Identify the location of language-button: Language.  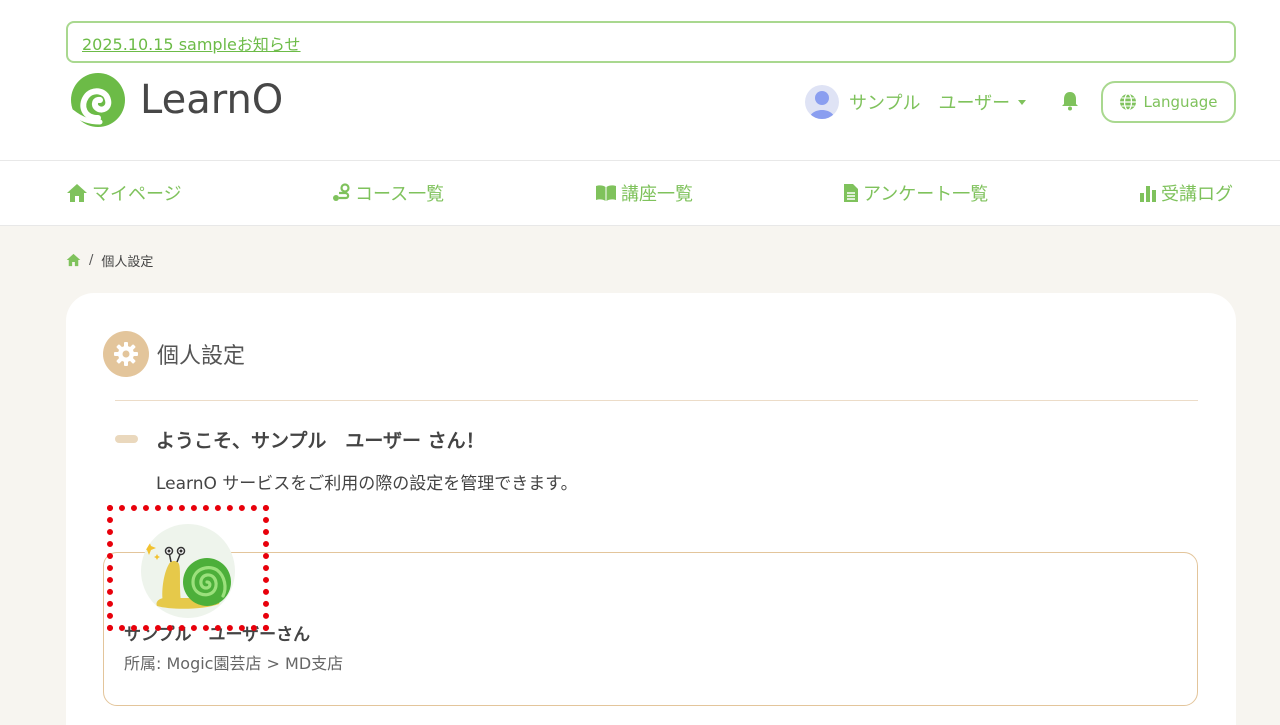
(1168, 102).